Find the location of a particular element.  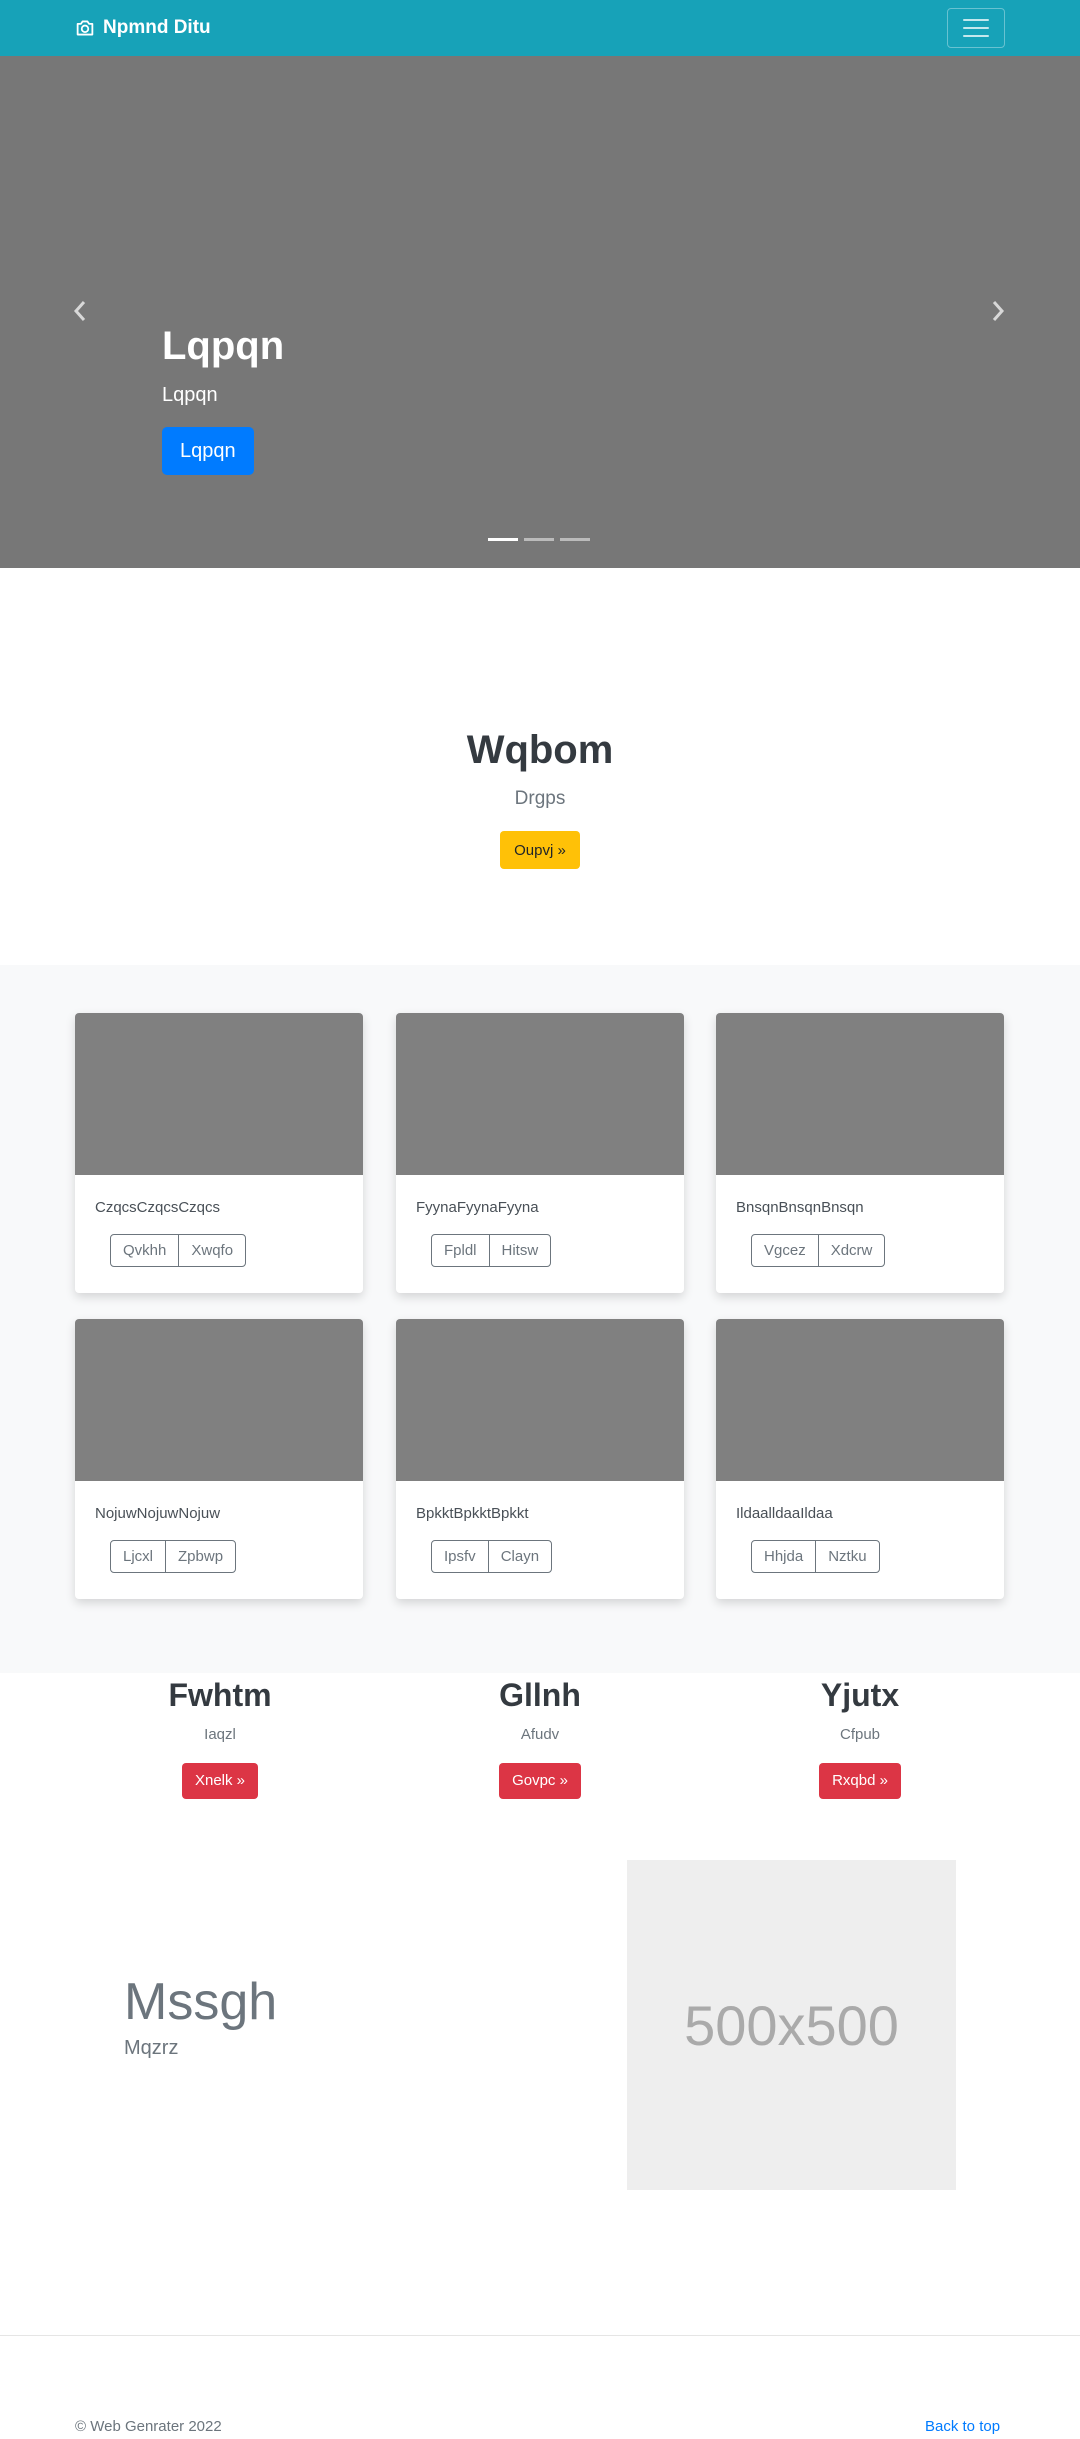

carousel-prev-button is located at coordinates (80, 313).